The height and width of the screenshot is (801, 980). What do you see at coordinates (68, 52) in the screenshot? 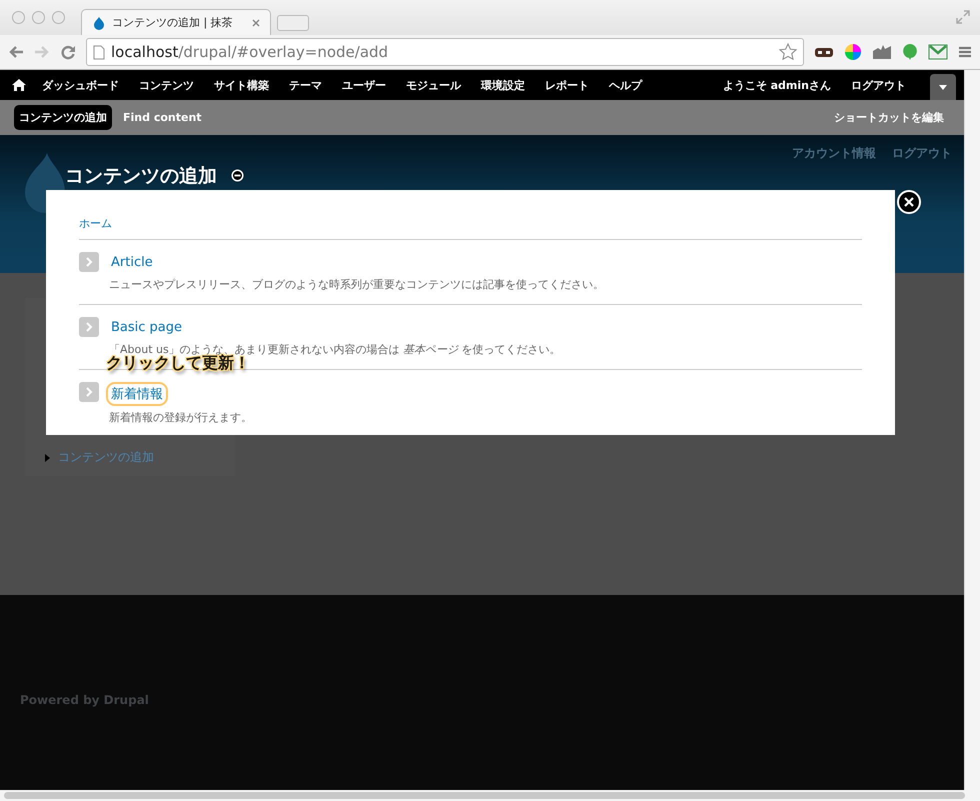
I see `reload-icon` at bounding box center [68, 52].